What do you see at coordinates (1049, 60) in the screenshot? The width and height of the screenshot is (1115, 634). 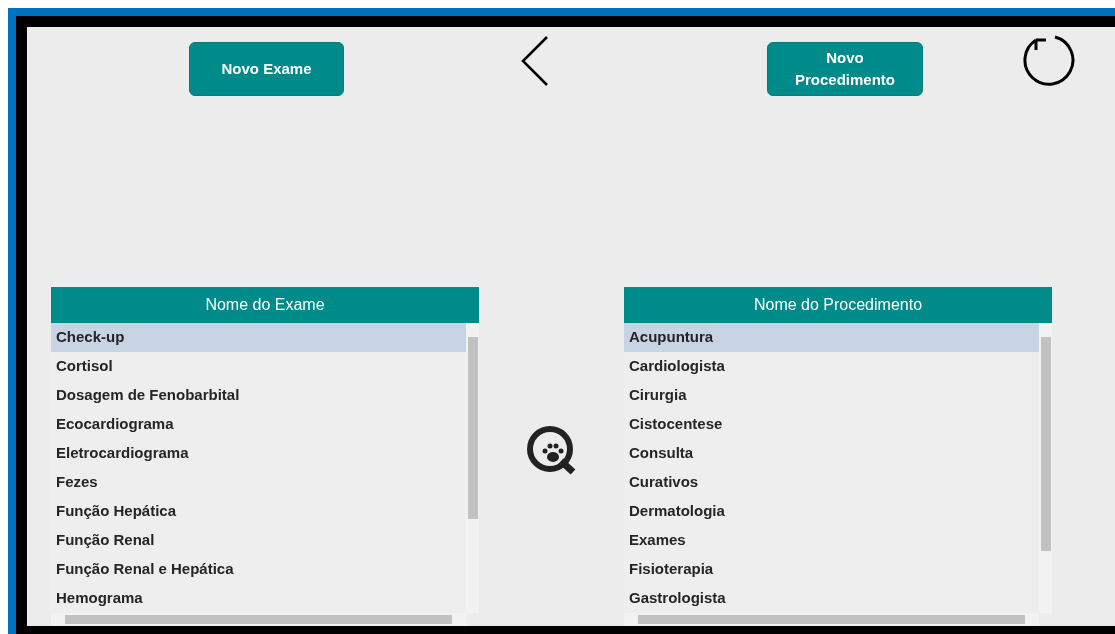 I see `refresh-icon` at bounding box center [1049, 60].